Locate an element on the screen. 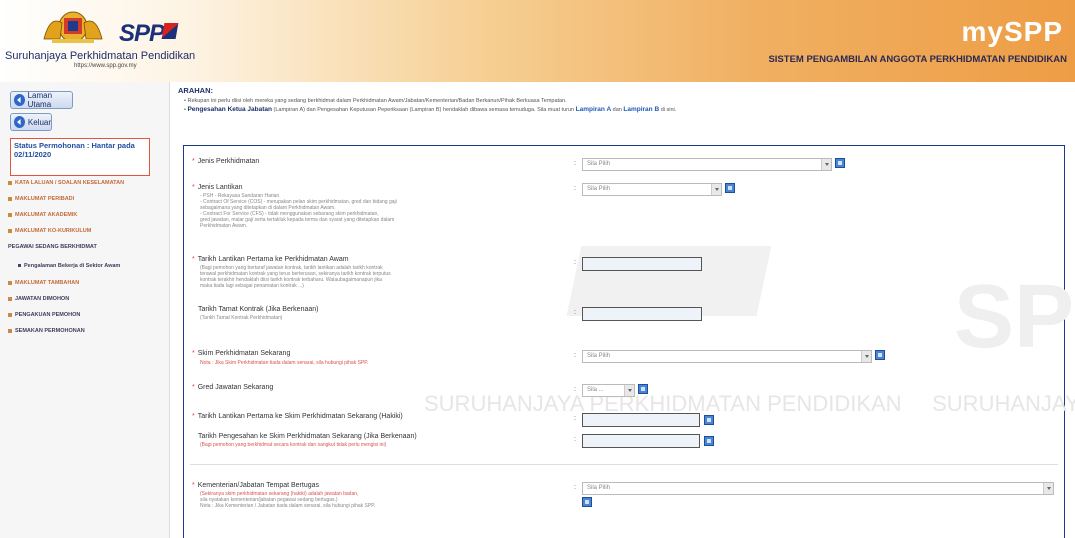 The width and height of the screenshot is (1075, 538). tarikh-skim-input is located at coordinates (641, 420).